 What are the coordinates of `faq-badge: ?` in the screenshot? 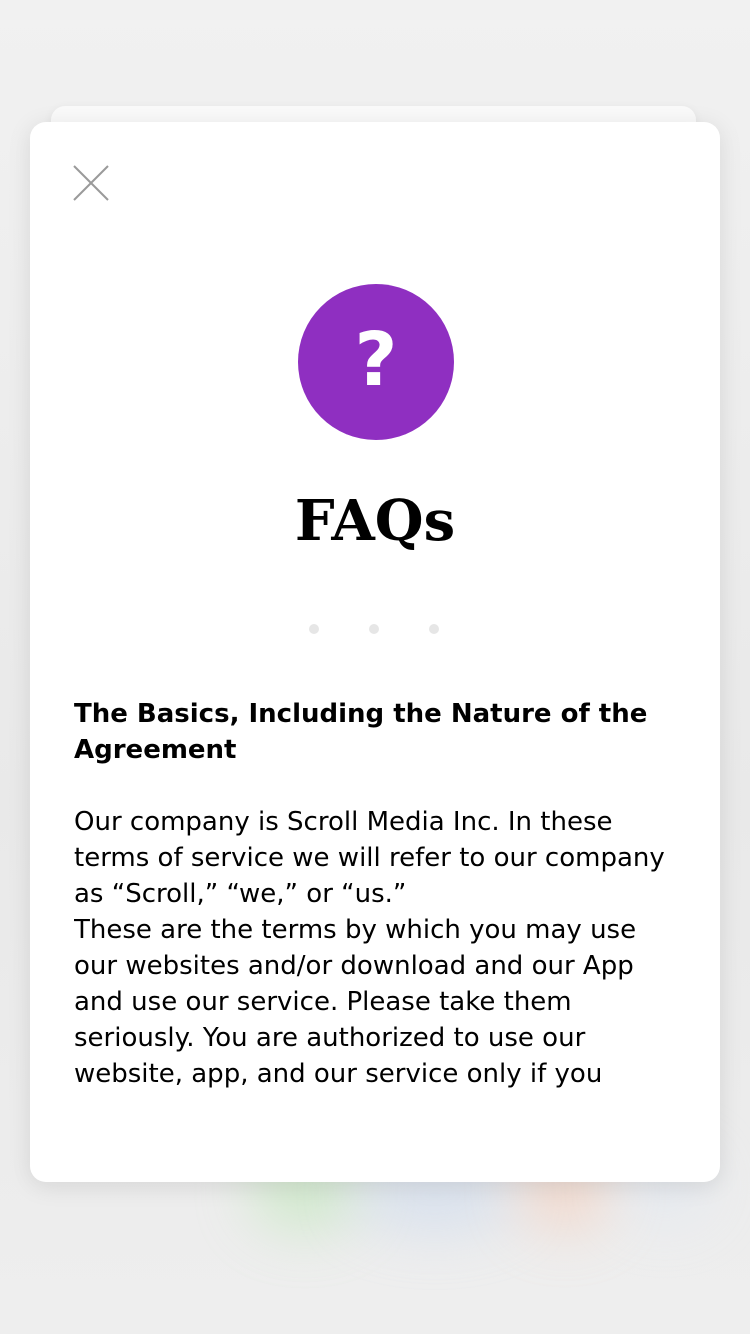 It's located at (376, 362).